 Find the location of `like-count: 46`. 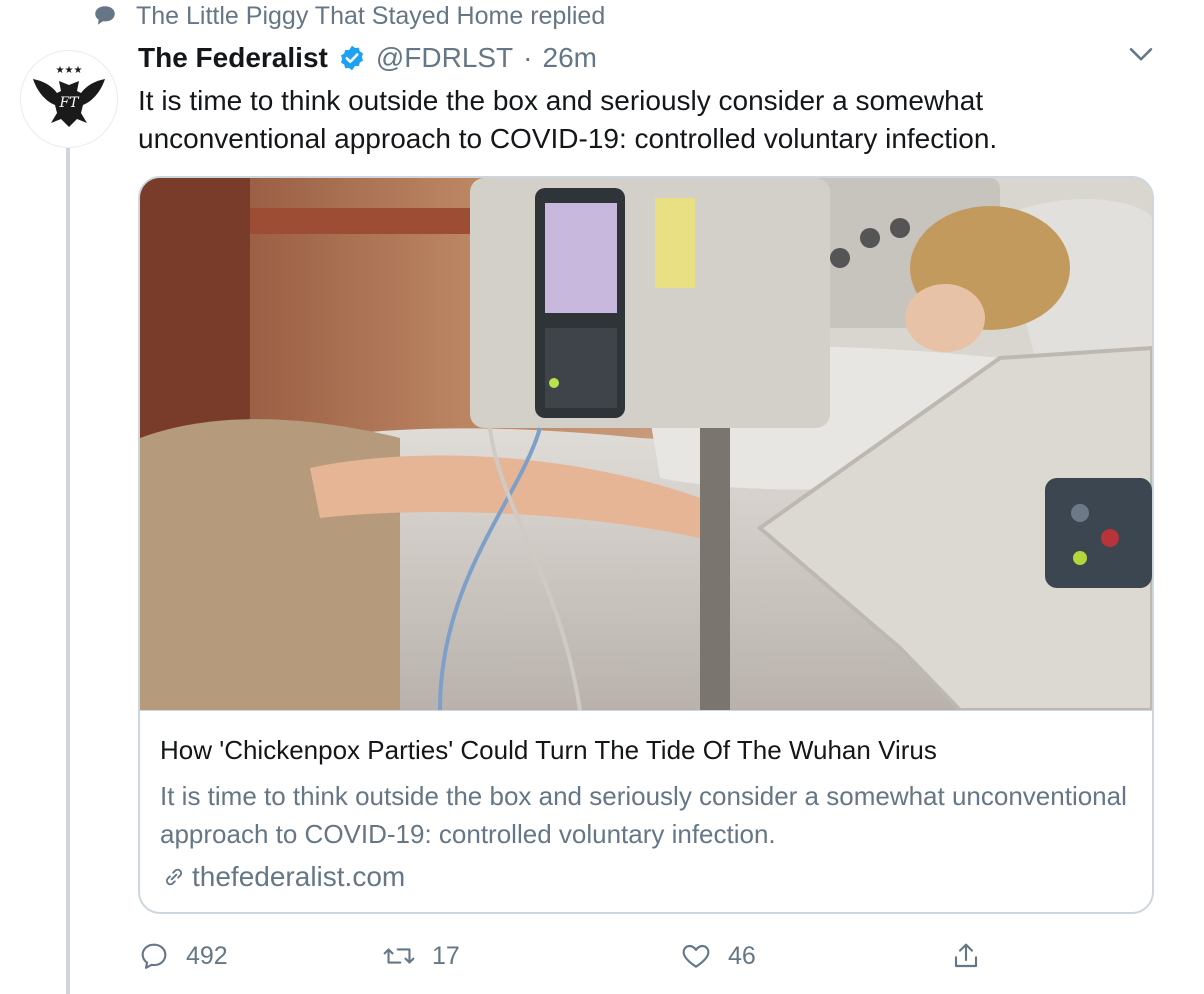

like-count: 46 is located at coordinates (742, 955).